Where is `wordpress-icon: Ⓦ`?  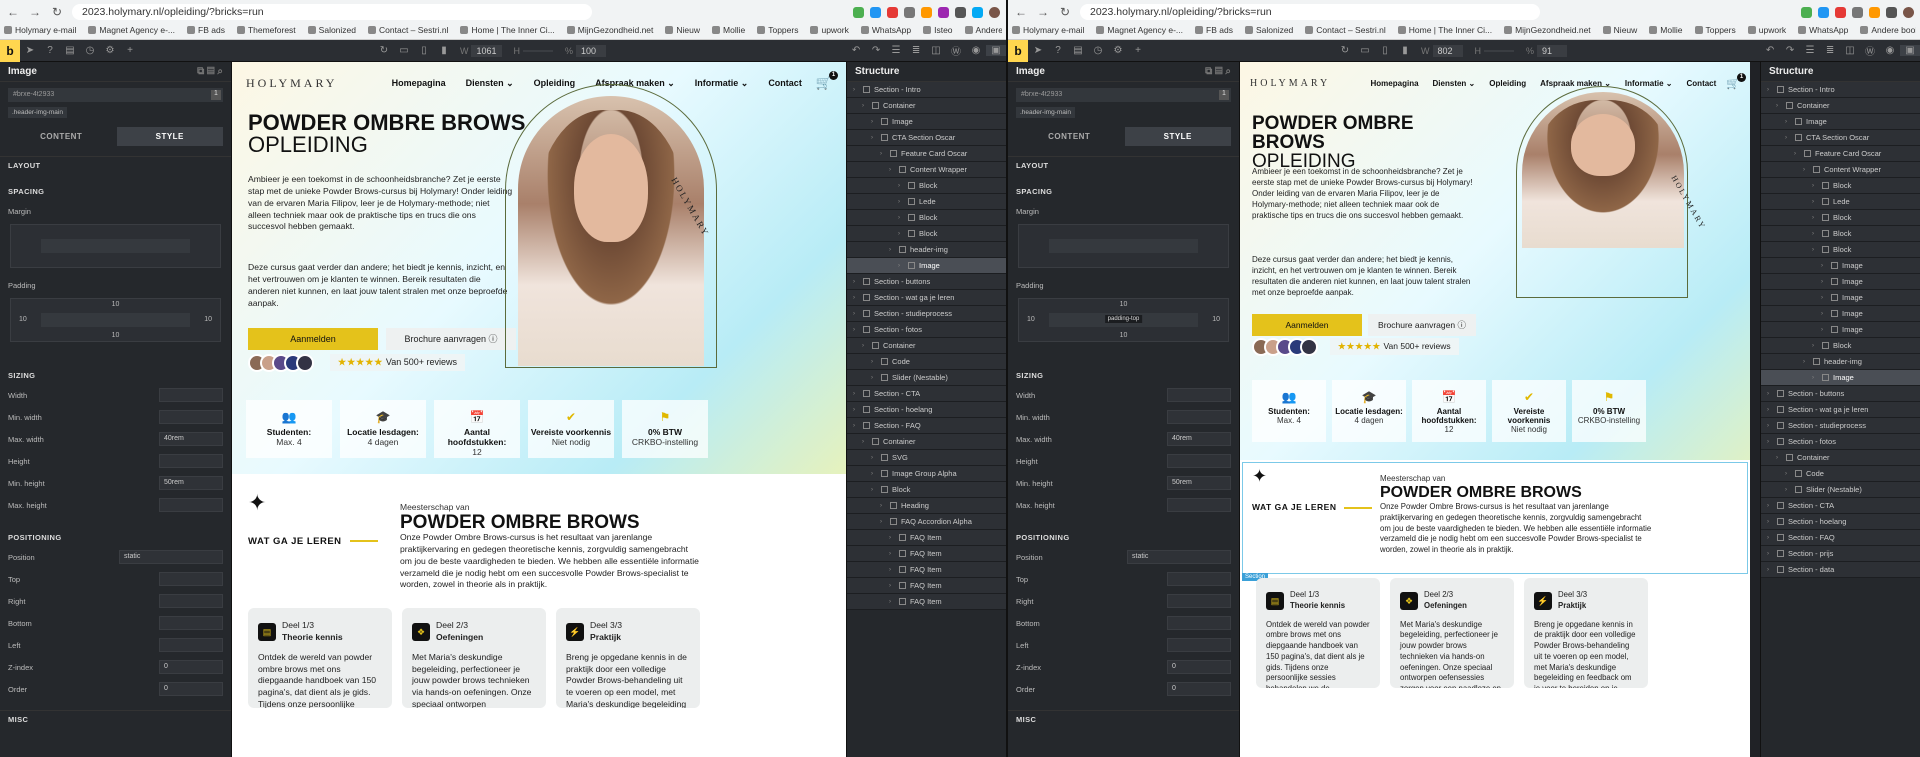
wordpress-icon: Ⓦ is located at coordinates (956, 50).